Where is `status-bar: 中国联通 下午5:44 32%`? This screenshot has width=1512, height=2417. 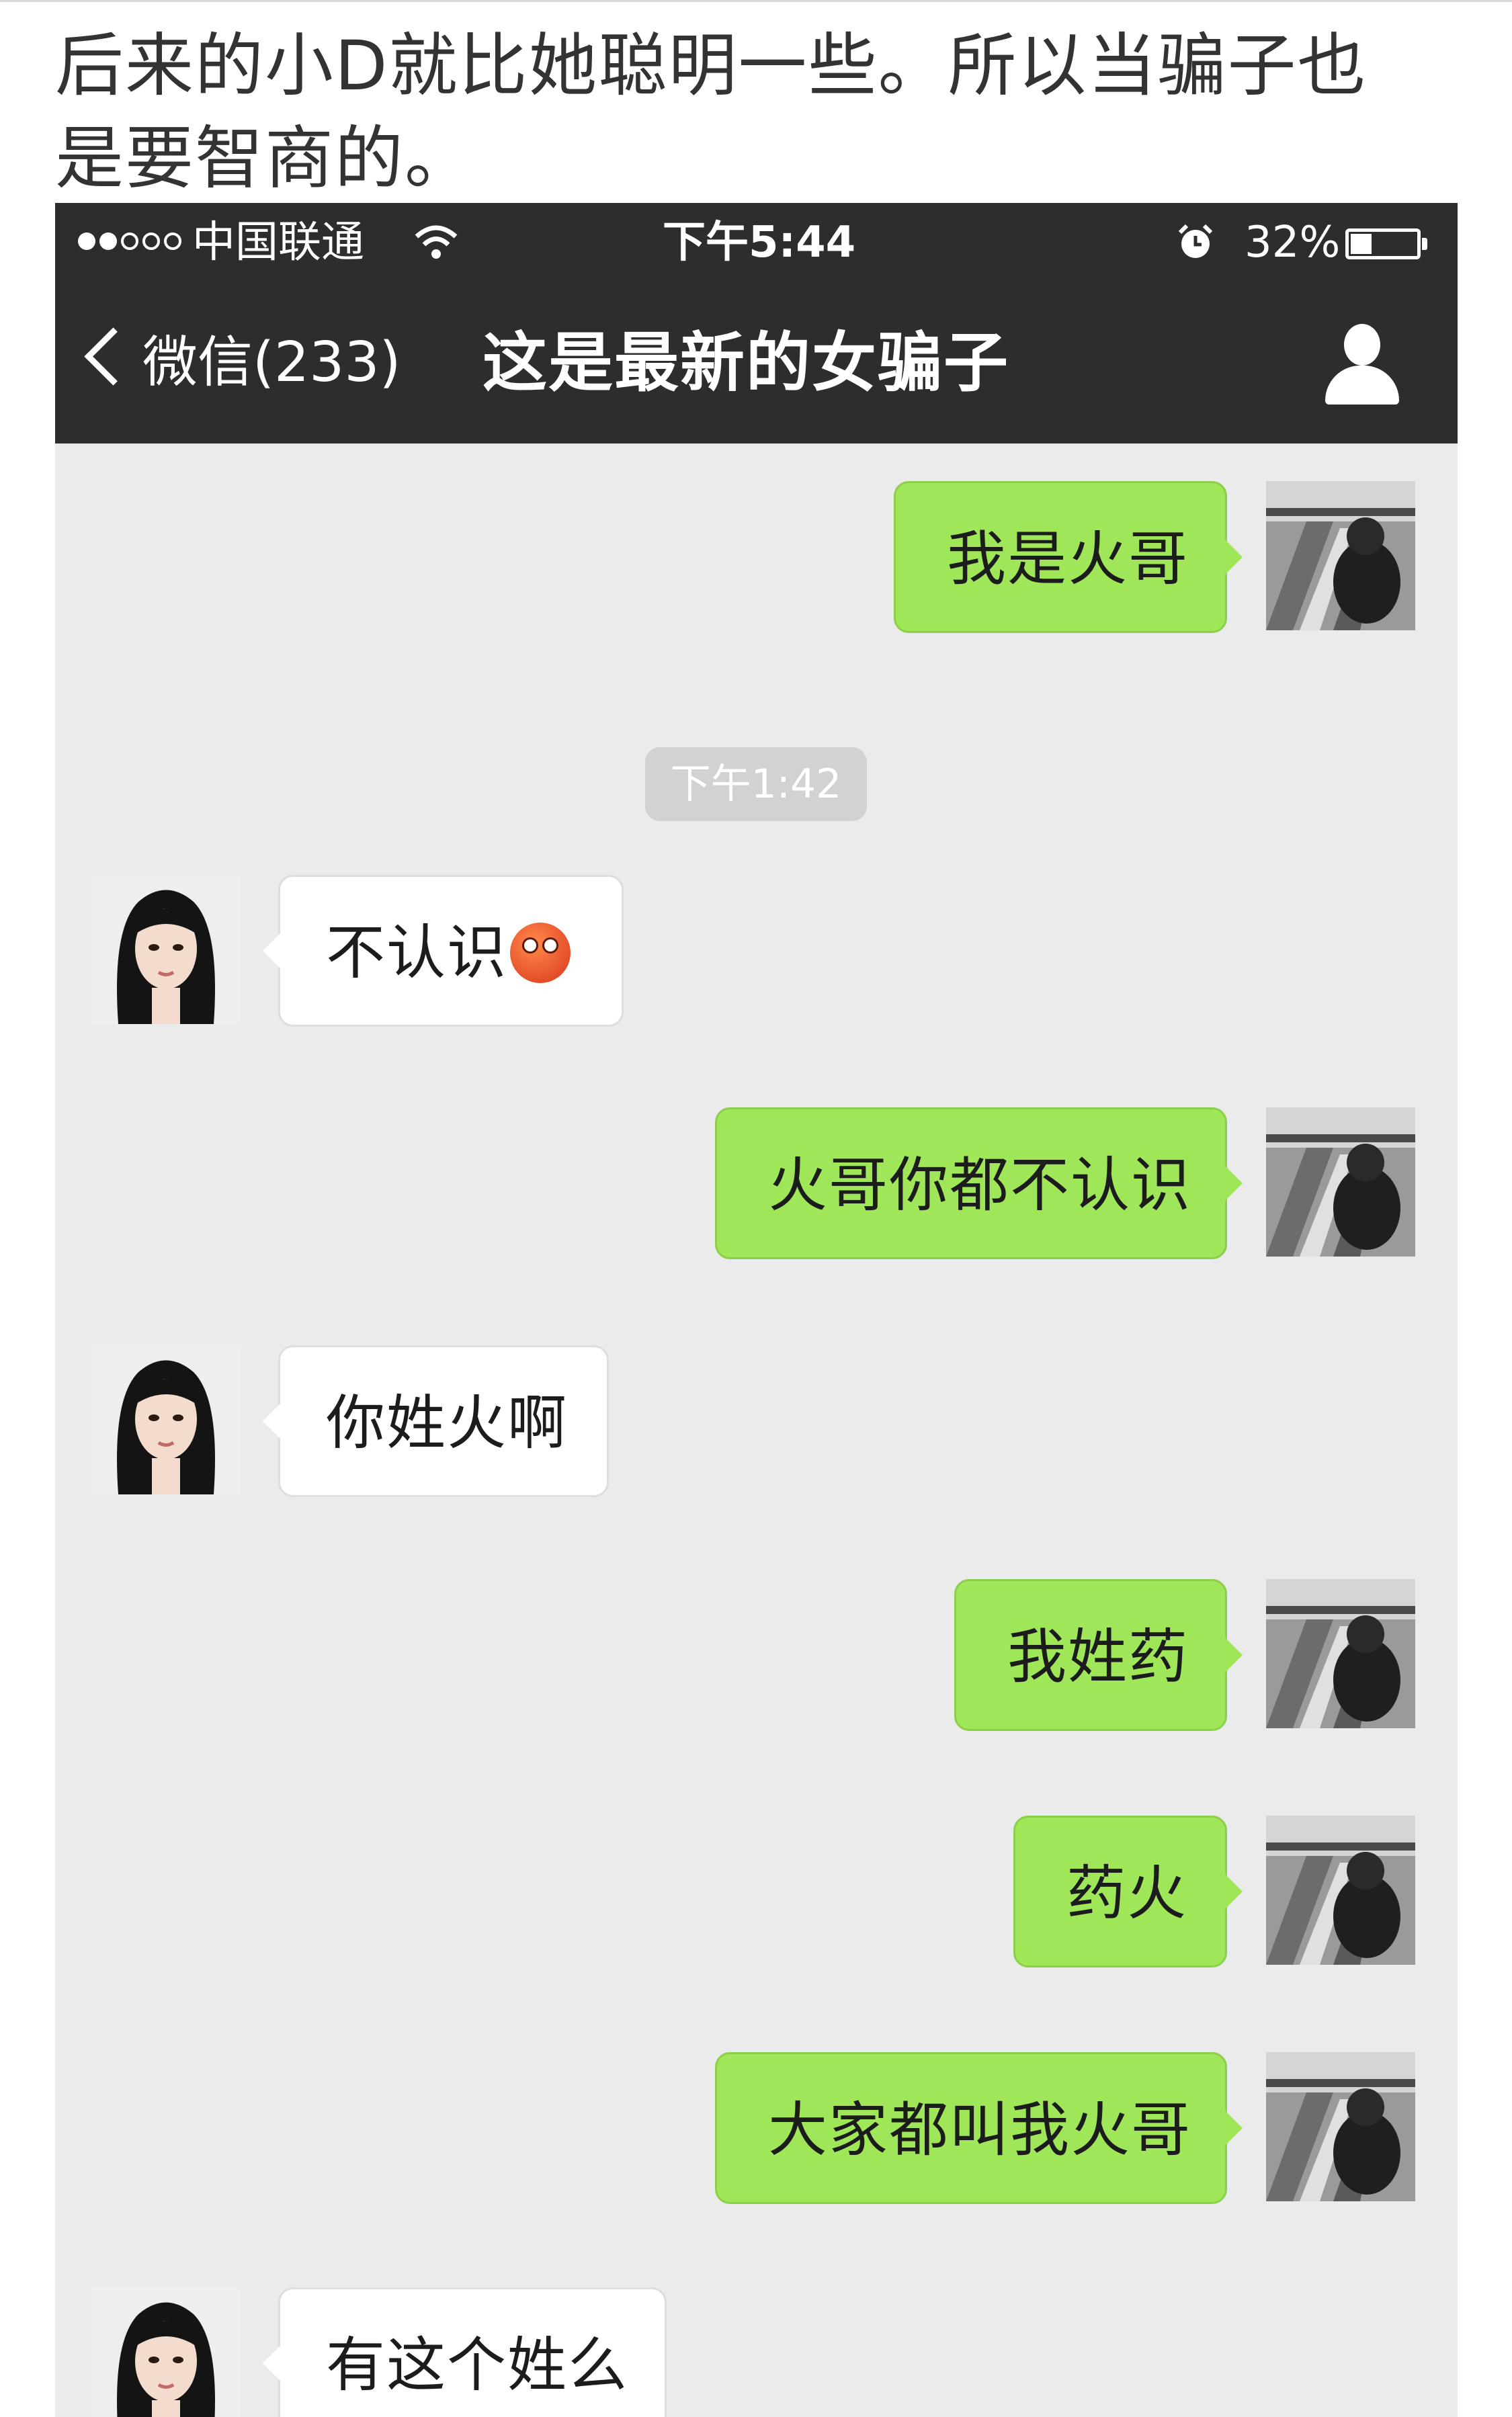 status-bar: 中国联通 下午5:44 32% is located at coordinates (757, 243).